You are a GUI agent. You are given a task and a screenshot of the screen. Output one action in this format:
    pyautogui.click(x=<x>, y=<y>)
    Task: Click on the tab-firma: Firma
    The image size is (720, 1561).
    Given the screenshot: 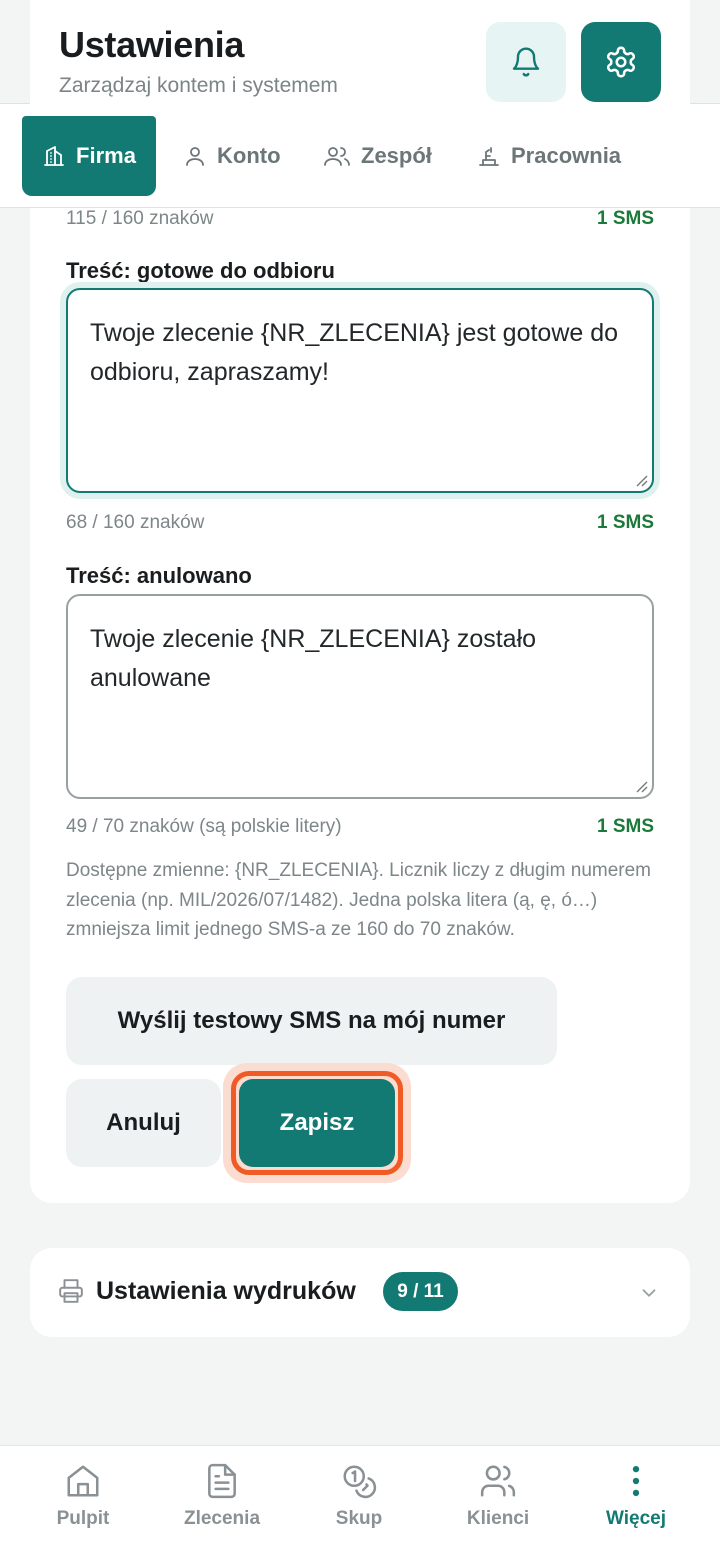 What is the action you would take?
    pyautogui.click(x=89, y=156)
    